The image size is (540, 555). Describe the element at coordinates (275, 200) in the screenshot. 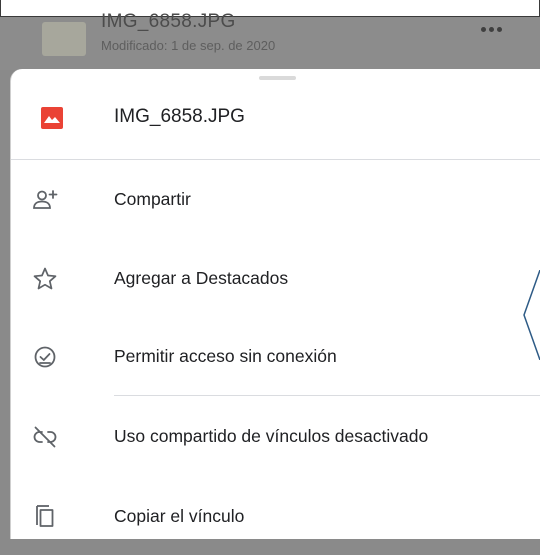

I see `menu-item-share: Compartir` at that location.